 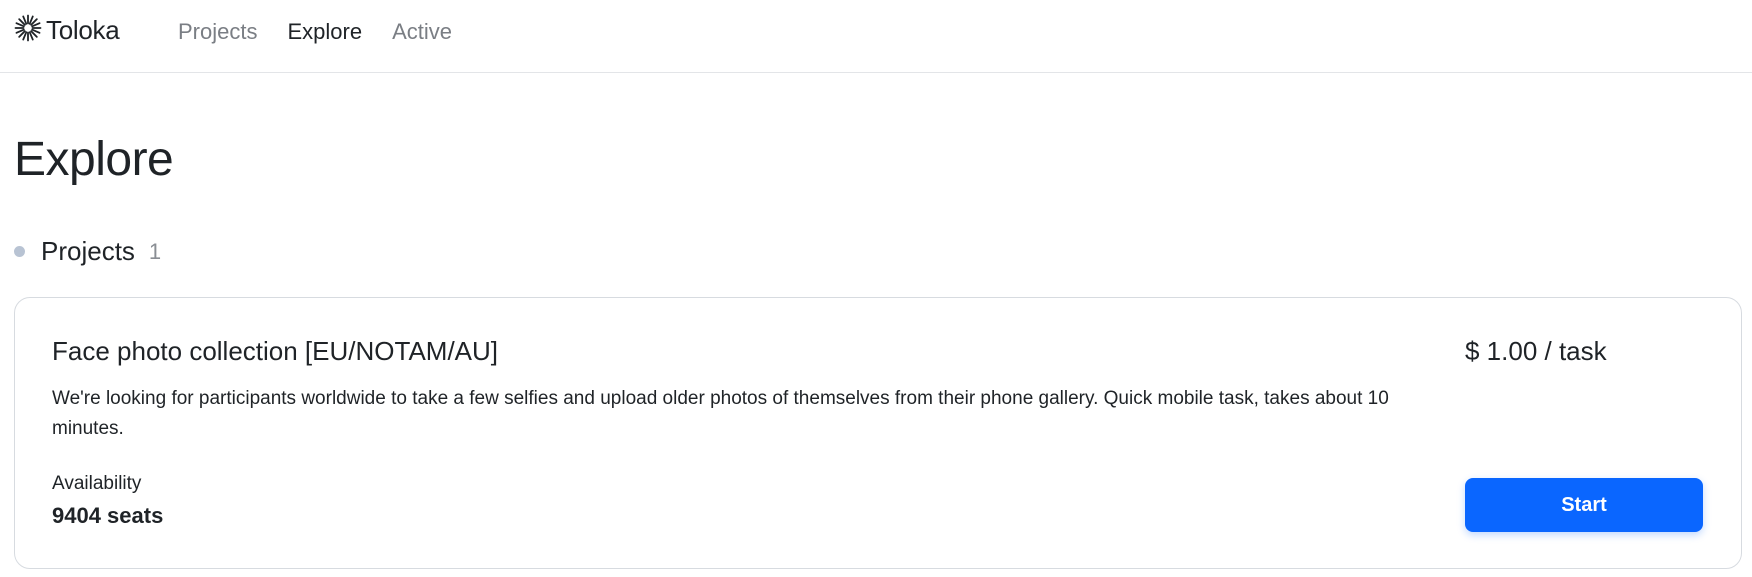 I want to click on nav-active: Active, so click(x=422, y=32).